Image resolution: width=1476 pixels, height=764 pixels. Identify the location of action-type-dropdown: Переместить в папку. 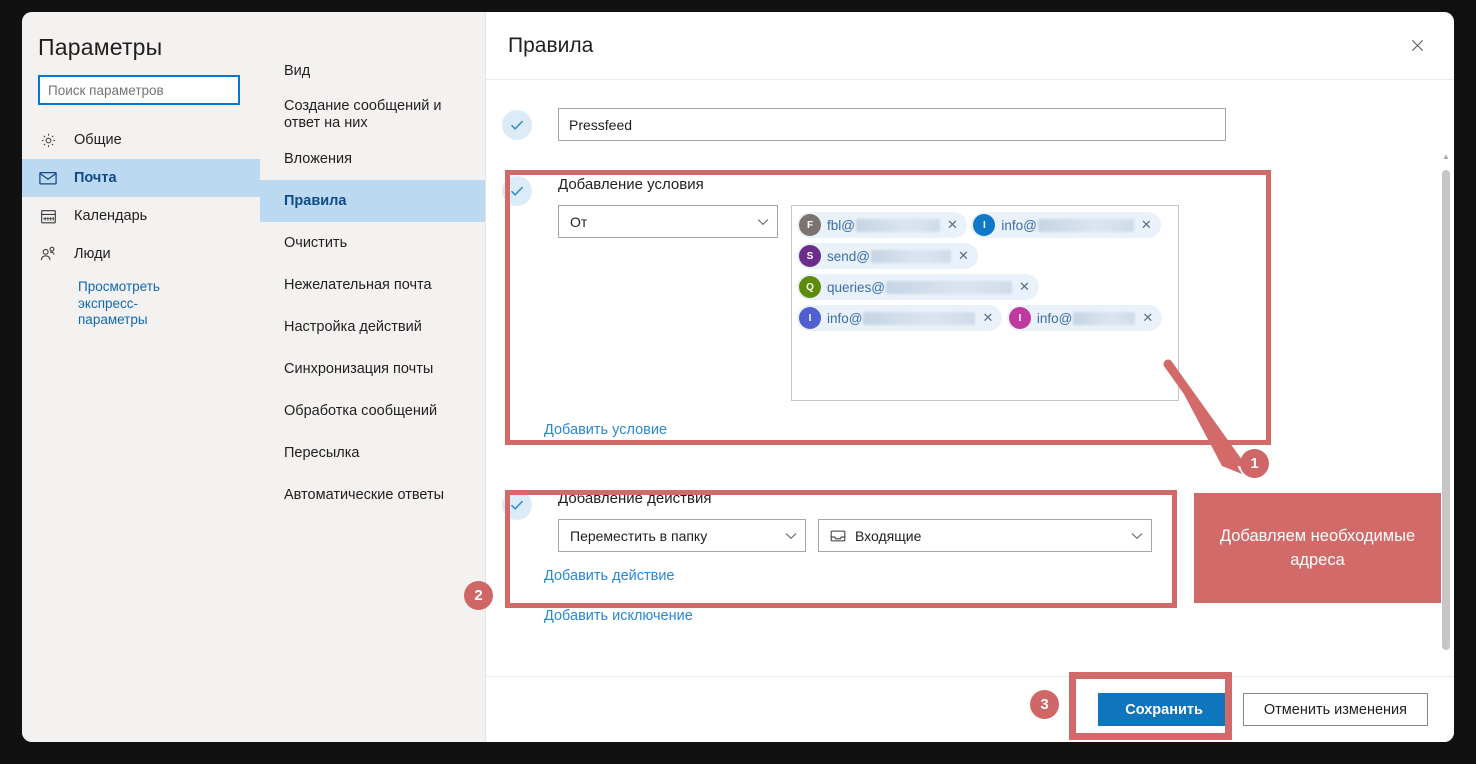
(682, 535).